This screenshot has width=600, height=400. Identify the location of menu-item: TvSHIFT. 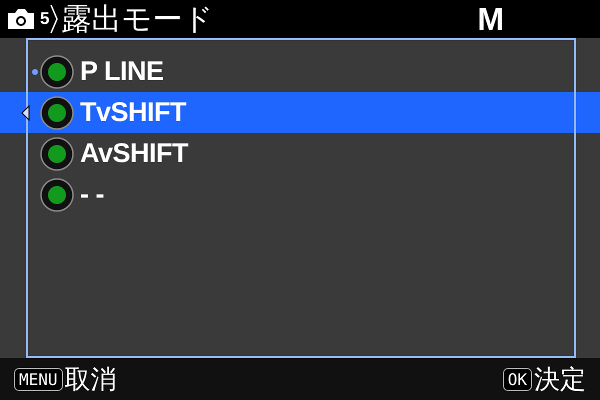
(300, 112).